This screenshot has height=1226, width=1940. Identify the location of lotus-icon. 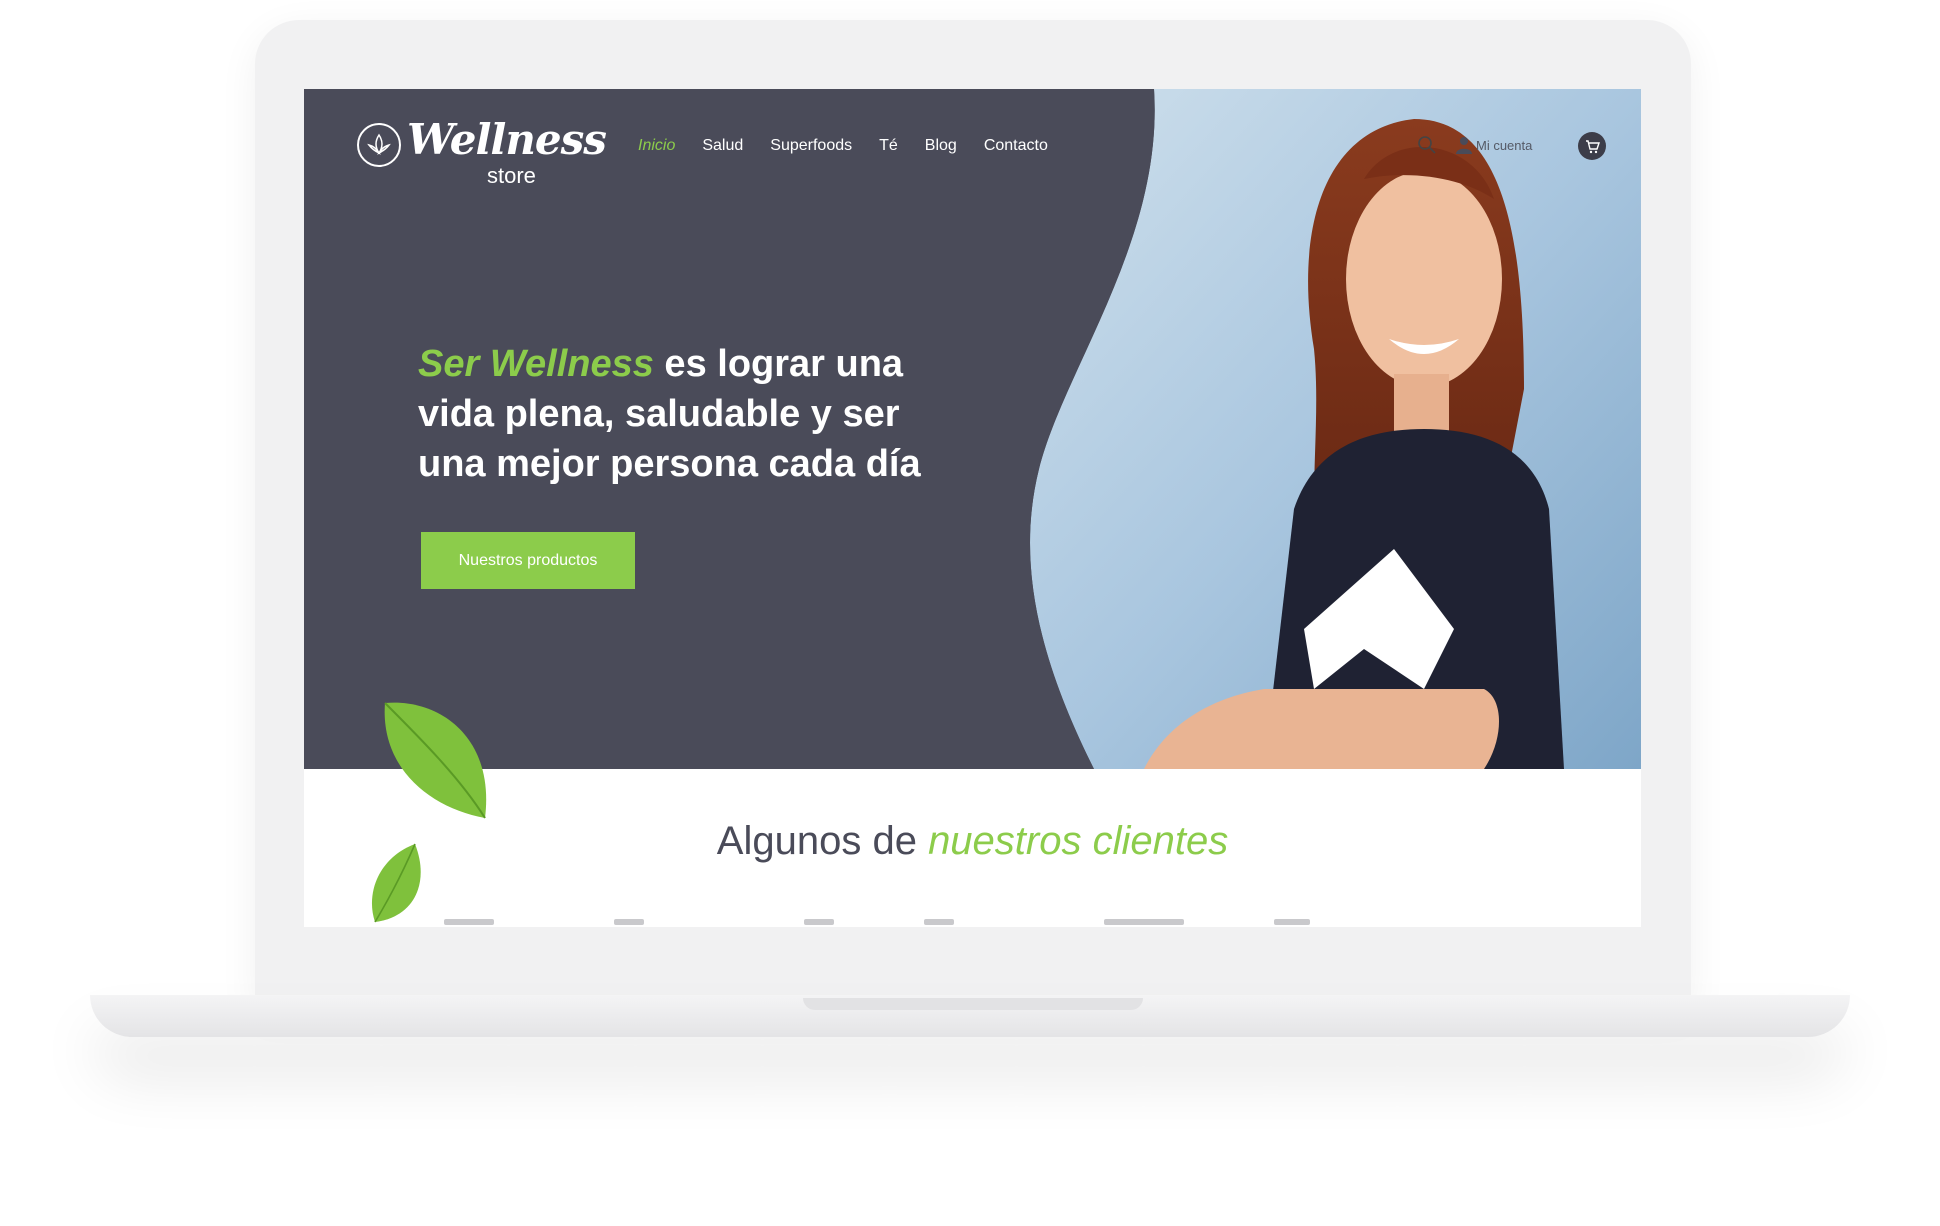
(379, 145).